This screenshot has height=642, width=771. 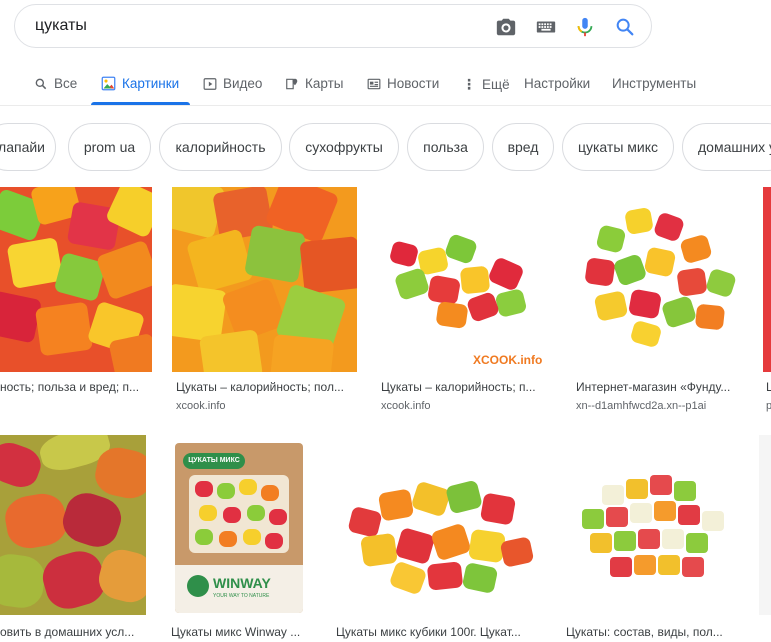 I want to click on keyboard-icon, so click(x=546, y=27).